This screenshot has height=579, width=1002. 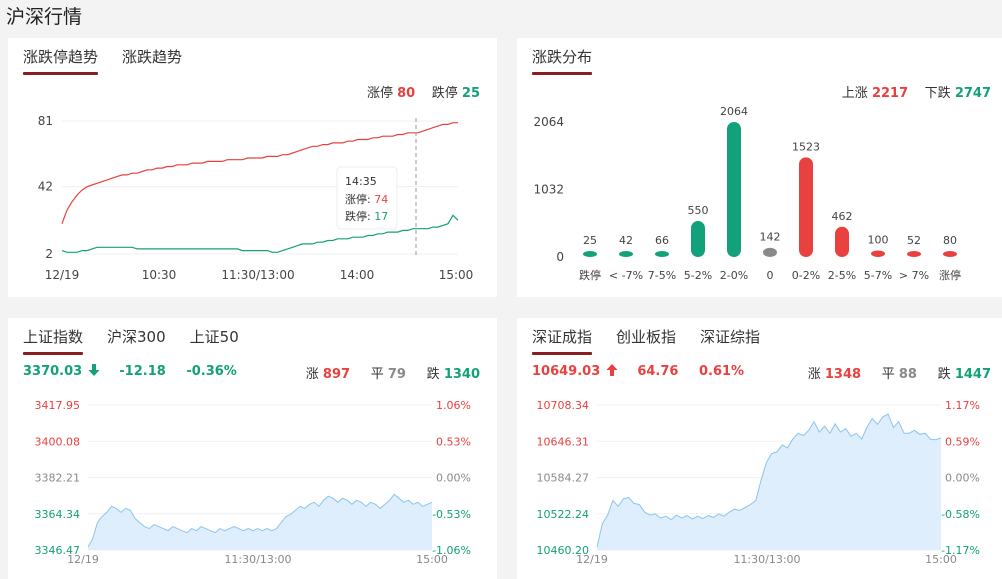 I want to click on x-tick-label: 14:00, so click(x=357, y=275).